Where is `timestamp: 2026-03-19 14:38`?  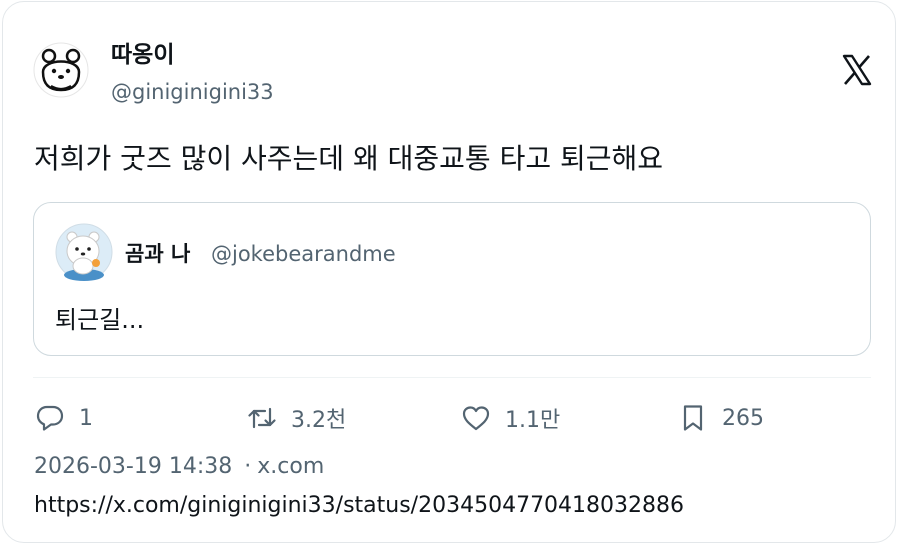
timestamp: 2026-03-19 14:38 is located at coordinates (133, 466).